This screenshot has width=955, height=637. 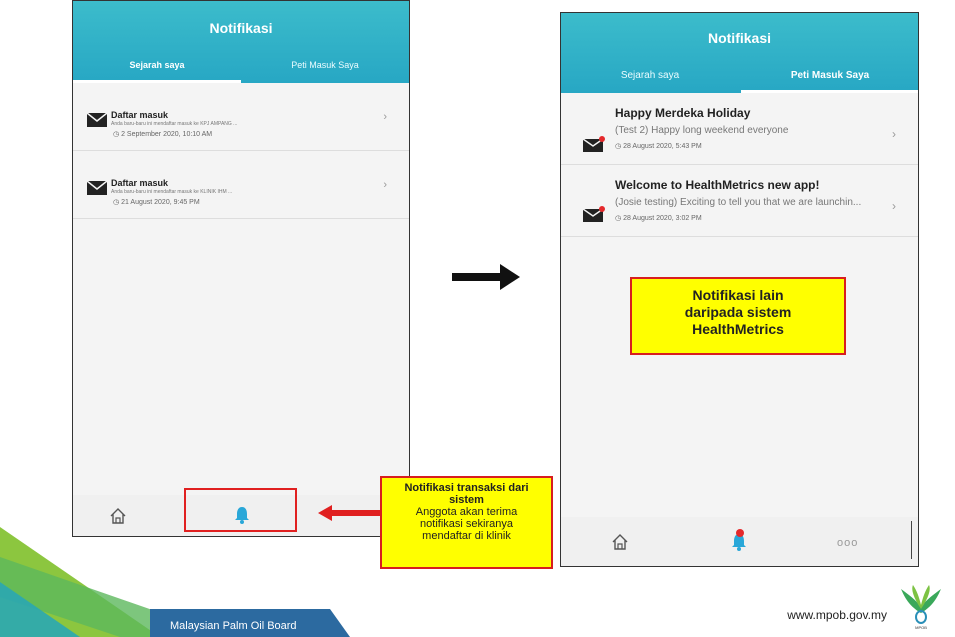 I want to click on callout-line: Notifikasi lain, so click(x=738, y=295).